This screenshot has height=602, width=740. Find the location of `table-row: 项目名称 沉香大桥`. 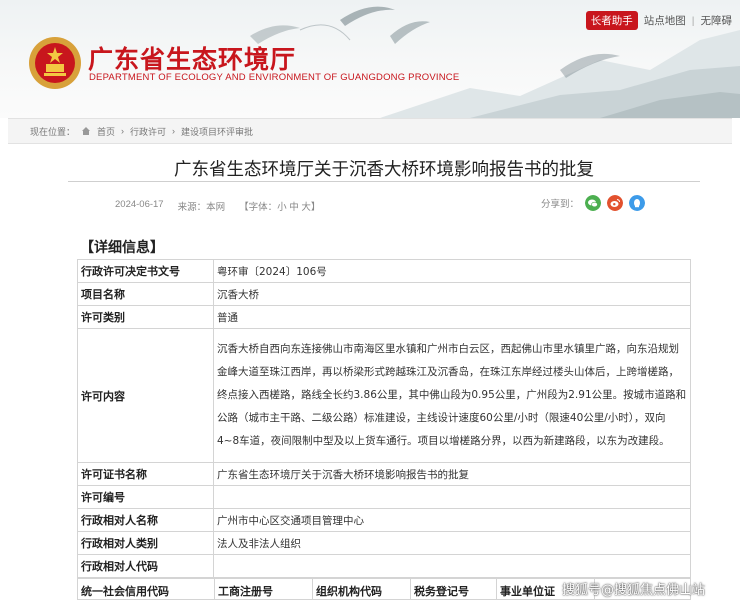

table-row: 项目名称 沉香大桥 is located at coordinates (384, 294).